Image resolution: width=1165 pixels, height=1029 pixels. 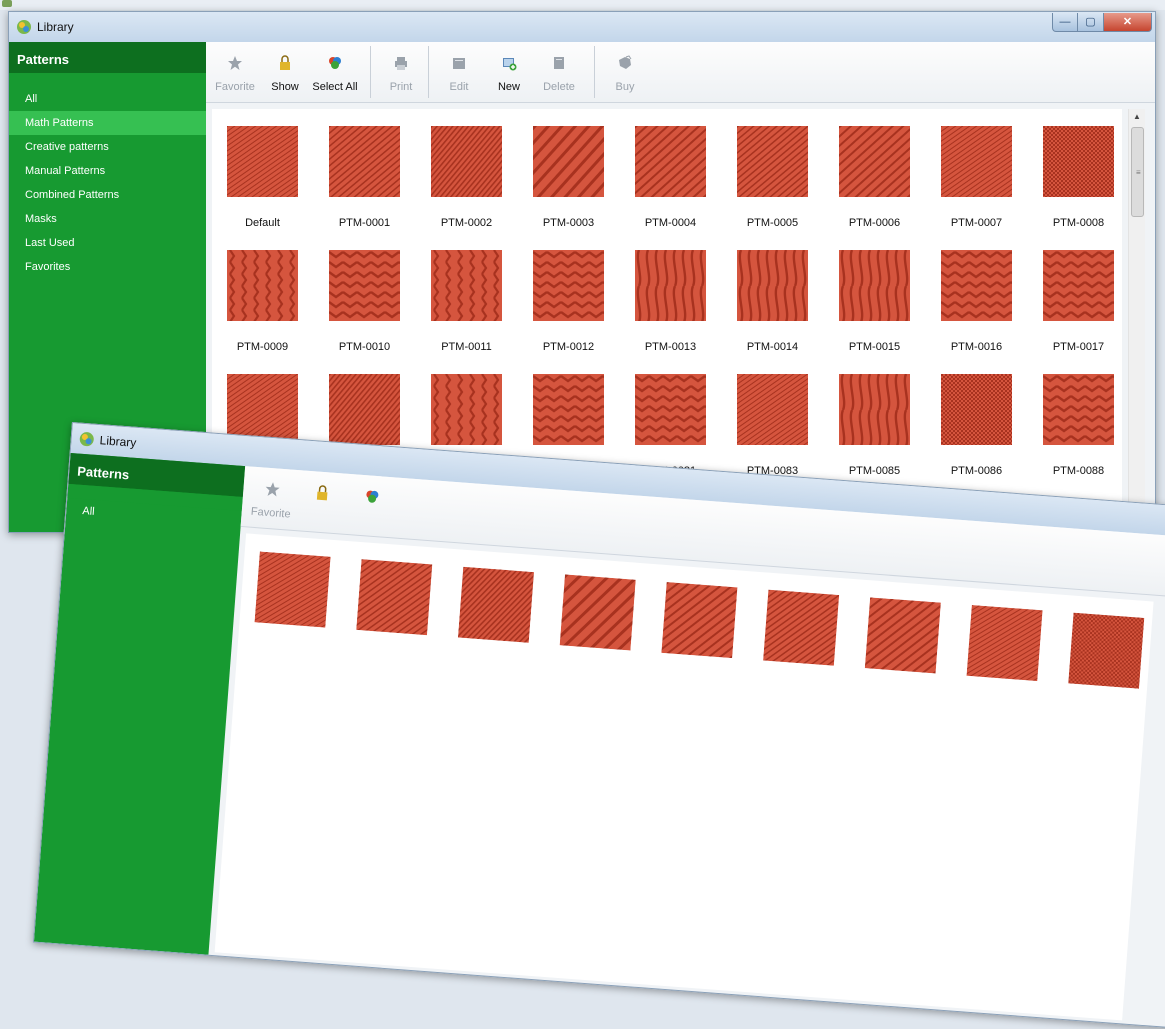 What do you see at coordinates (401, 72) in the screenshot?
I see `print-button: Print` at bounding box center [401, 72].